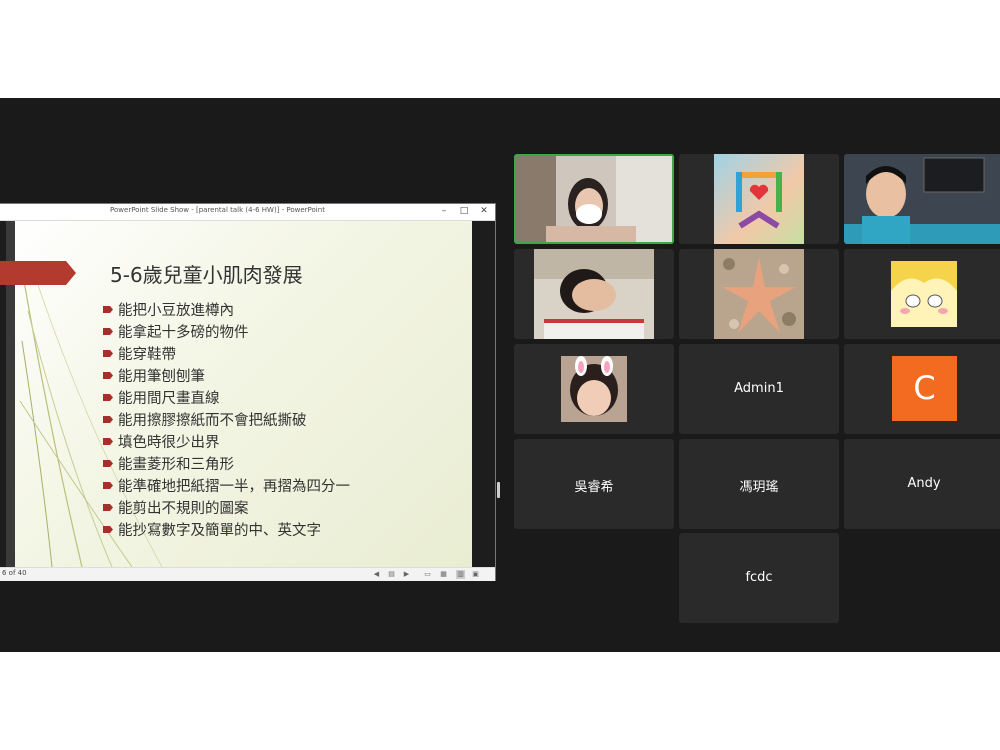  What do you see at coordinates (176, 464) in the screenshot?
I see `slide-bullet-text: 能畫菱形和三角形` at bounding box center [176, 464].